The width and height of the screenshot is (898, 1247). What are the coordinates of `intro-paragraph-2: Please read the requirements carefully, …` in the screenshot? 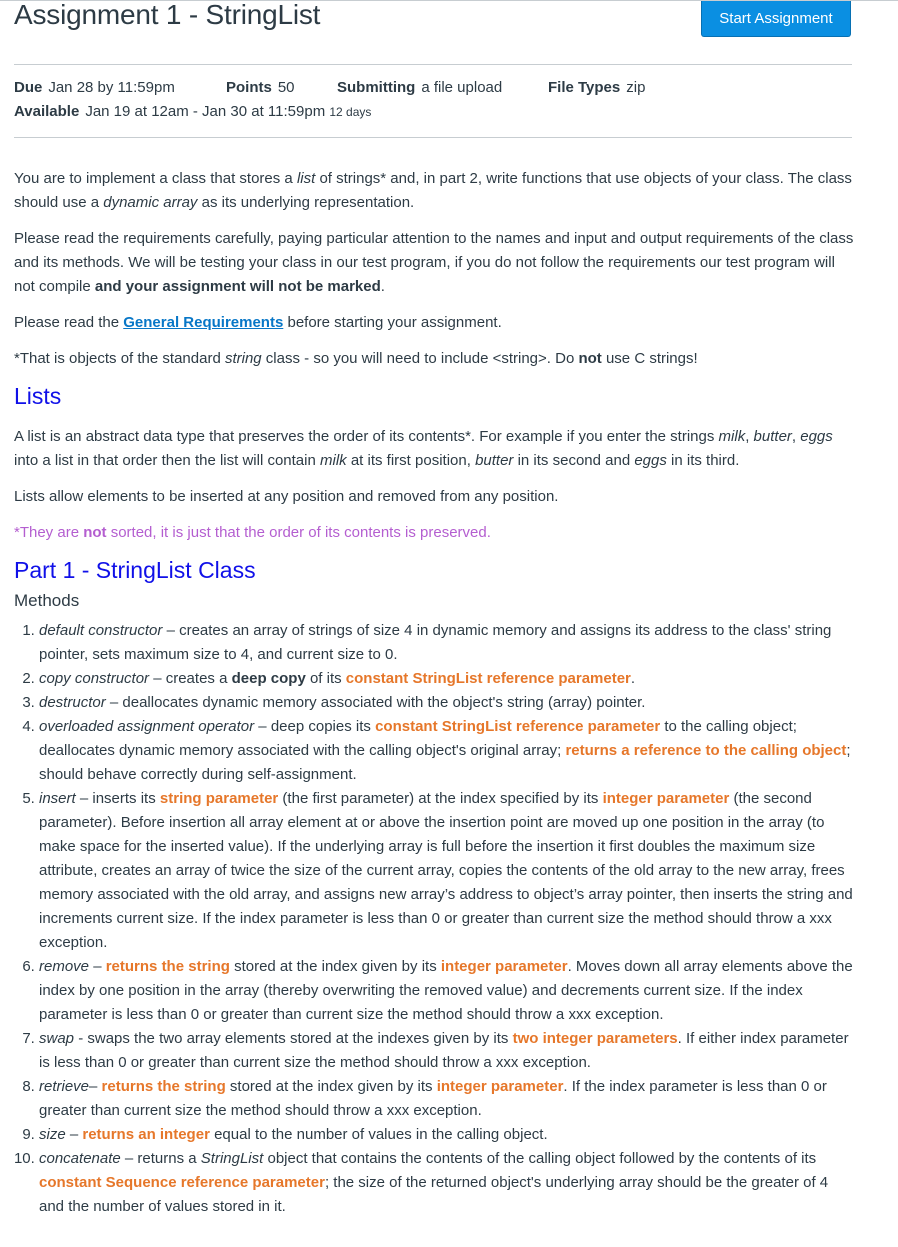 It's located at (434, 262).